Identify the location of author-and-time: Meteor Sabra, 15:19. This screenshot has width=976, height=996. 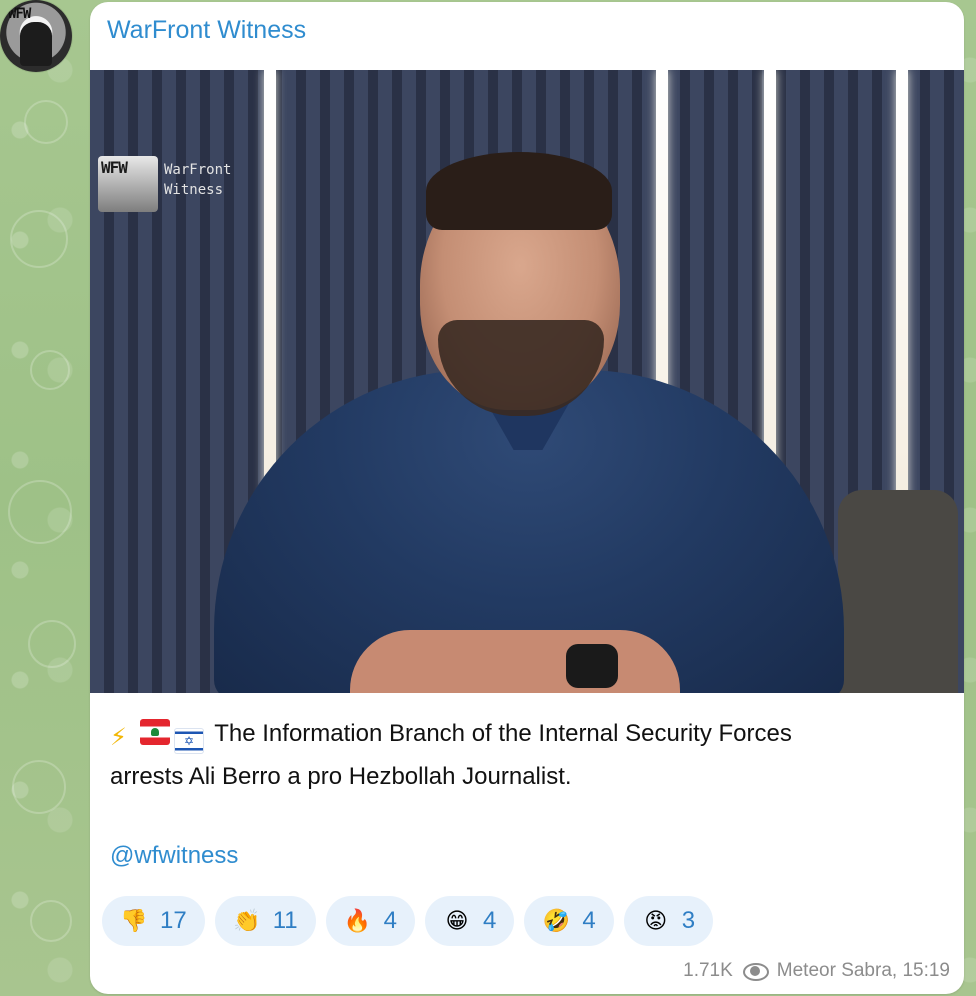
(863, 970).